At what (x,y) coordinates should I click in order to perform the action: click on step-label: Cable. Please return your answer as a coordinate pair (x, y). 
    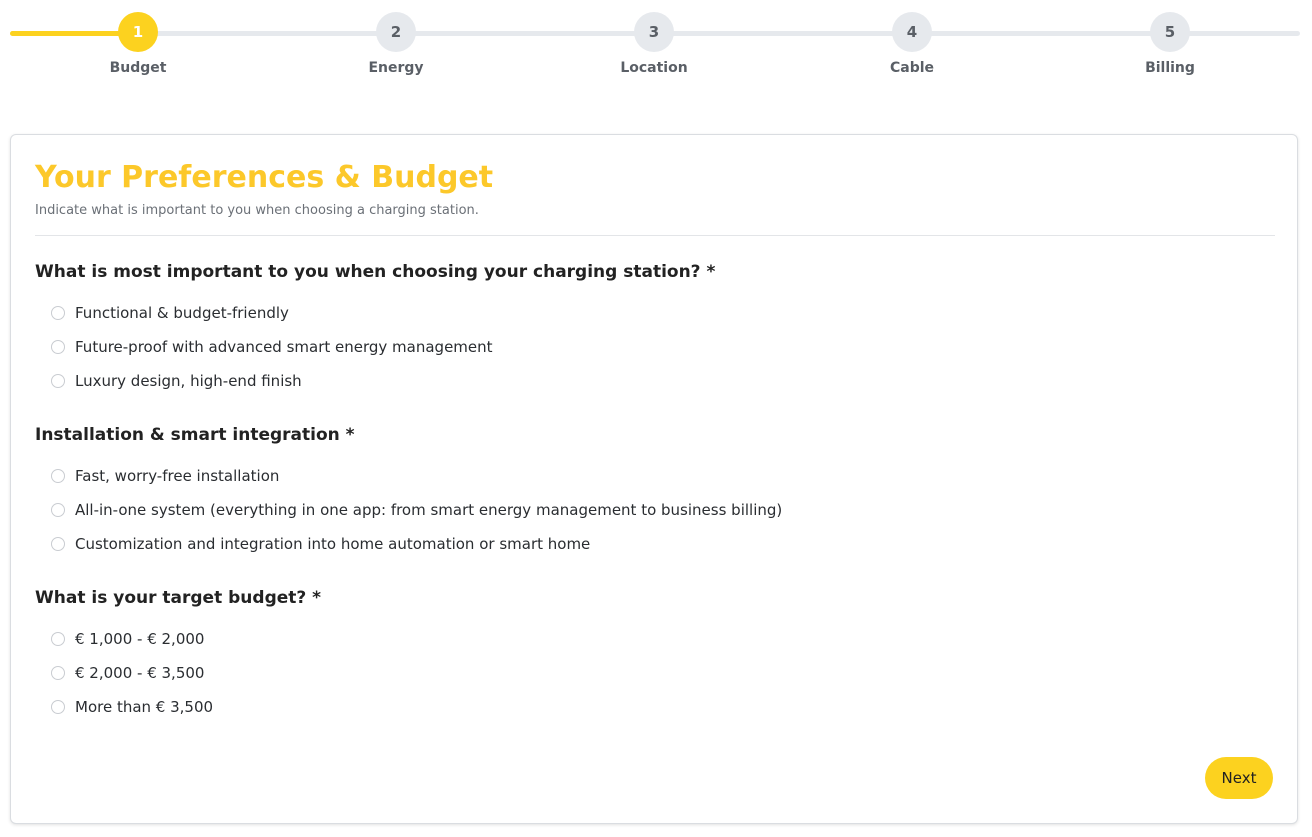
    Looking at the image, I should click on (912, 68).